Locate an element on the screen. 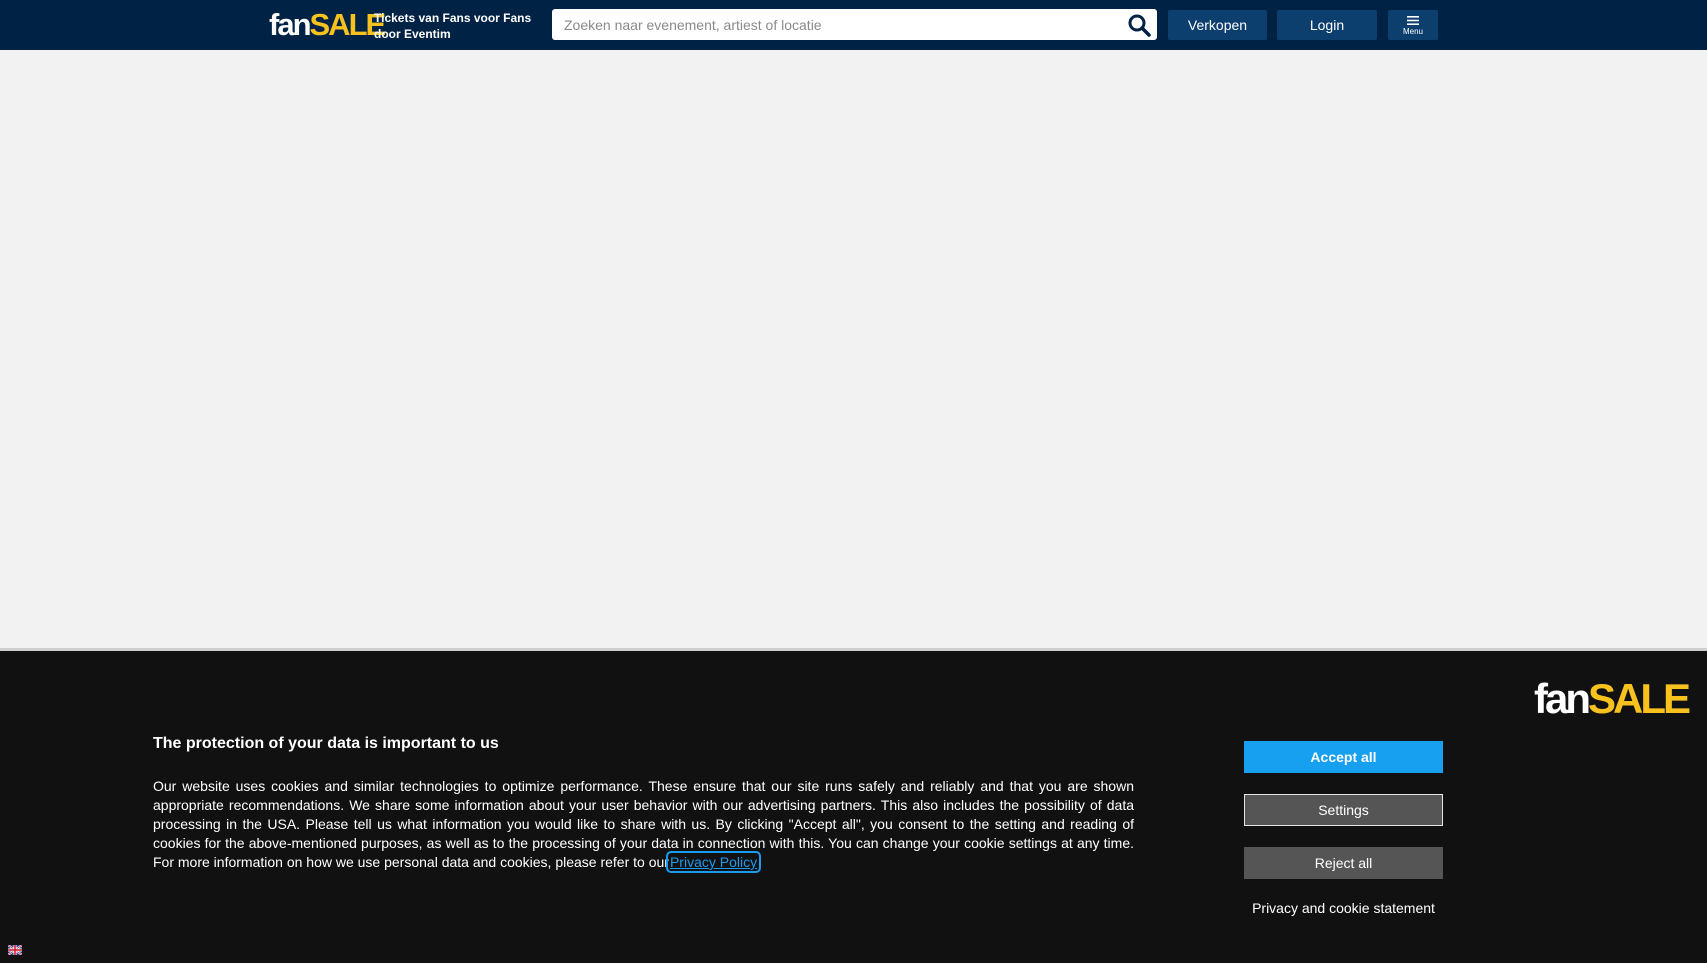  search-icon is located at coordinates (1139, 25).